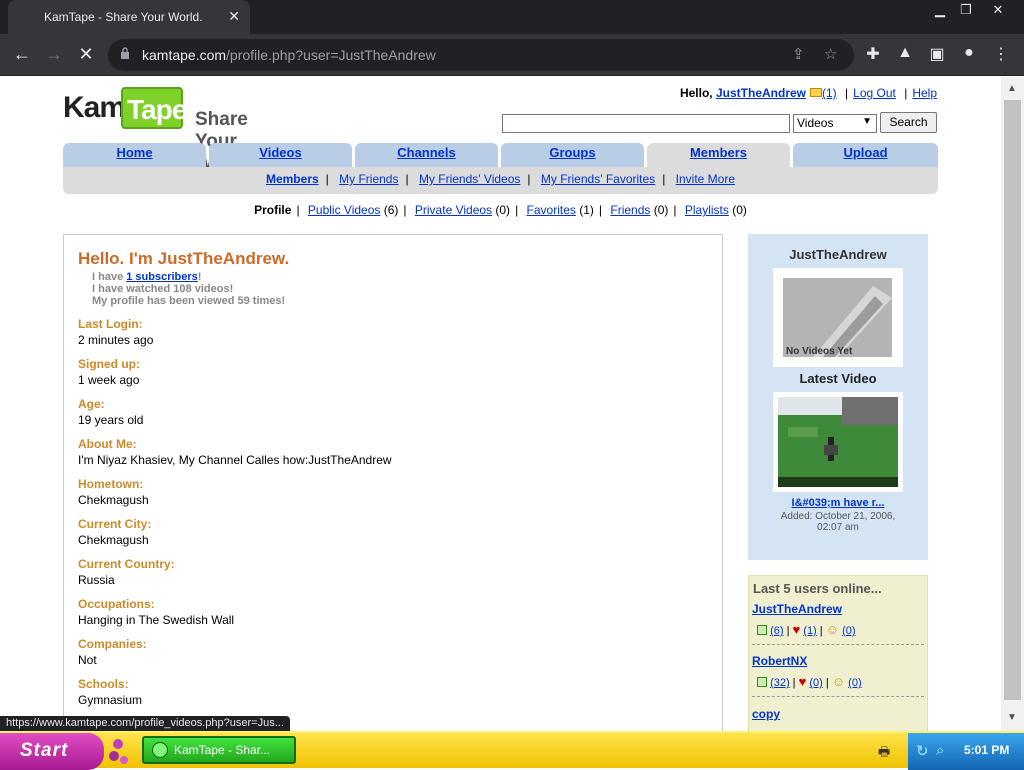 This screenshot has height=770, width=1024. Describe the element at coordinates (816, 92) in the screenshot. I see `mail-icon` at that location.